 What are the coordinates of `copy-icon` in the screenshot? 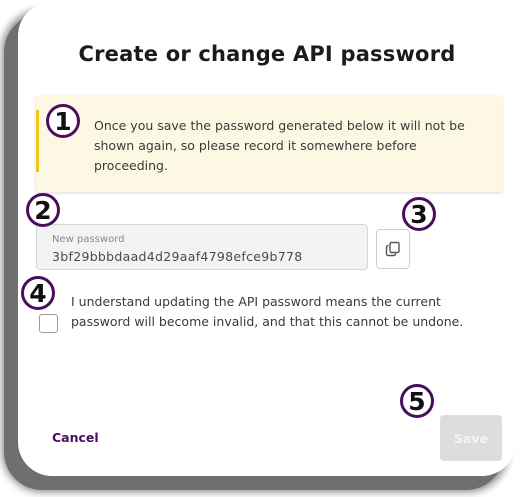 It's located at (392, 249).